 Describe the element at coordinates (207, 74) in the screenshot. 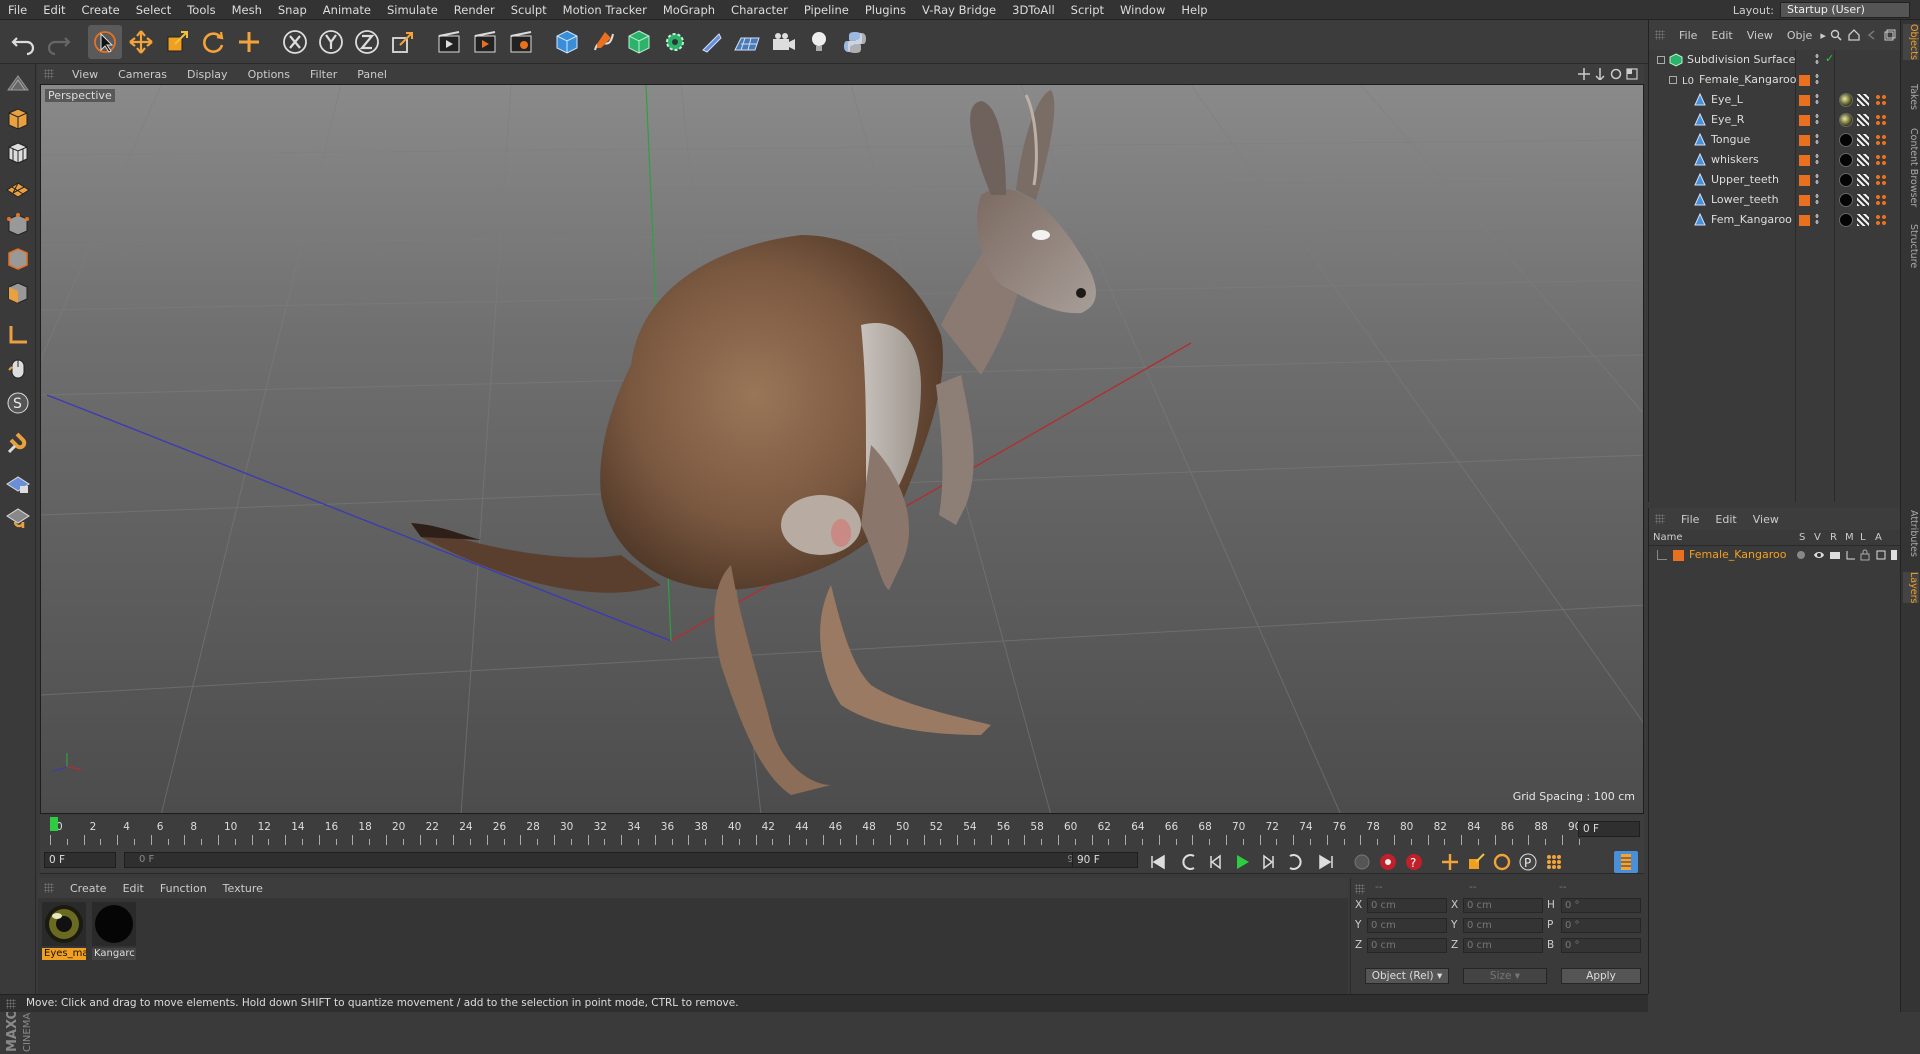

I see `viewport-menu-display: Display` at that location.